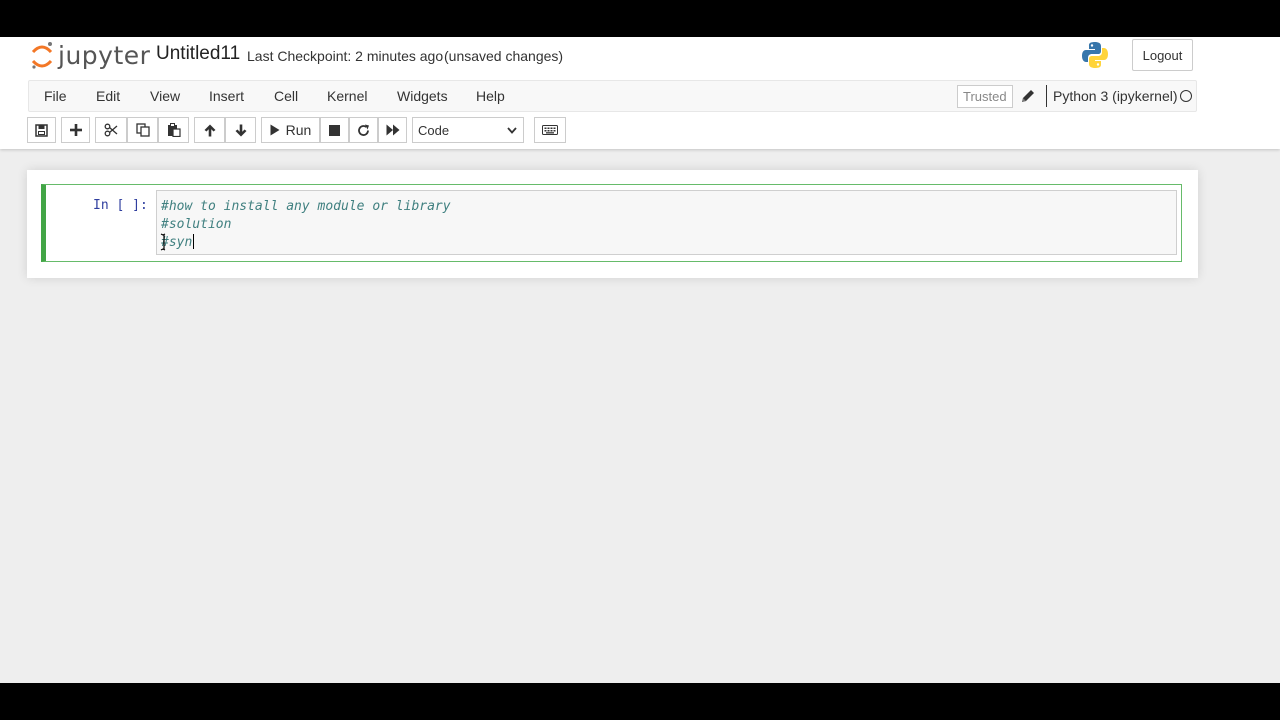 The width and height of the screenshot is (1280, 720). I want to click on restart-kernel-button, so click(363, 130).